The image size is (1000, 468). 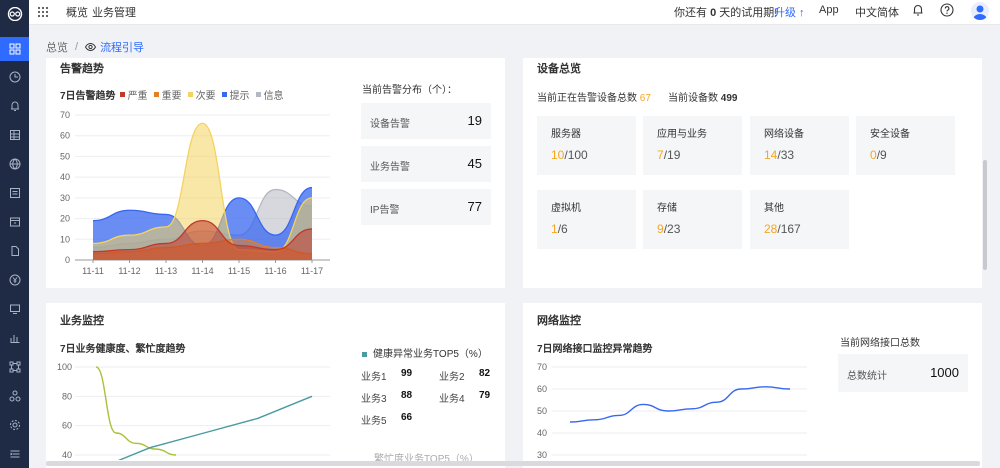 I want to click on device-alarm-label: 设备告警, so click(x=390, y=124).